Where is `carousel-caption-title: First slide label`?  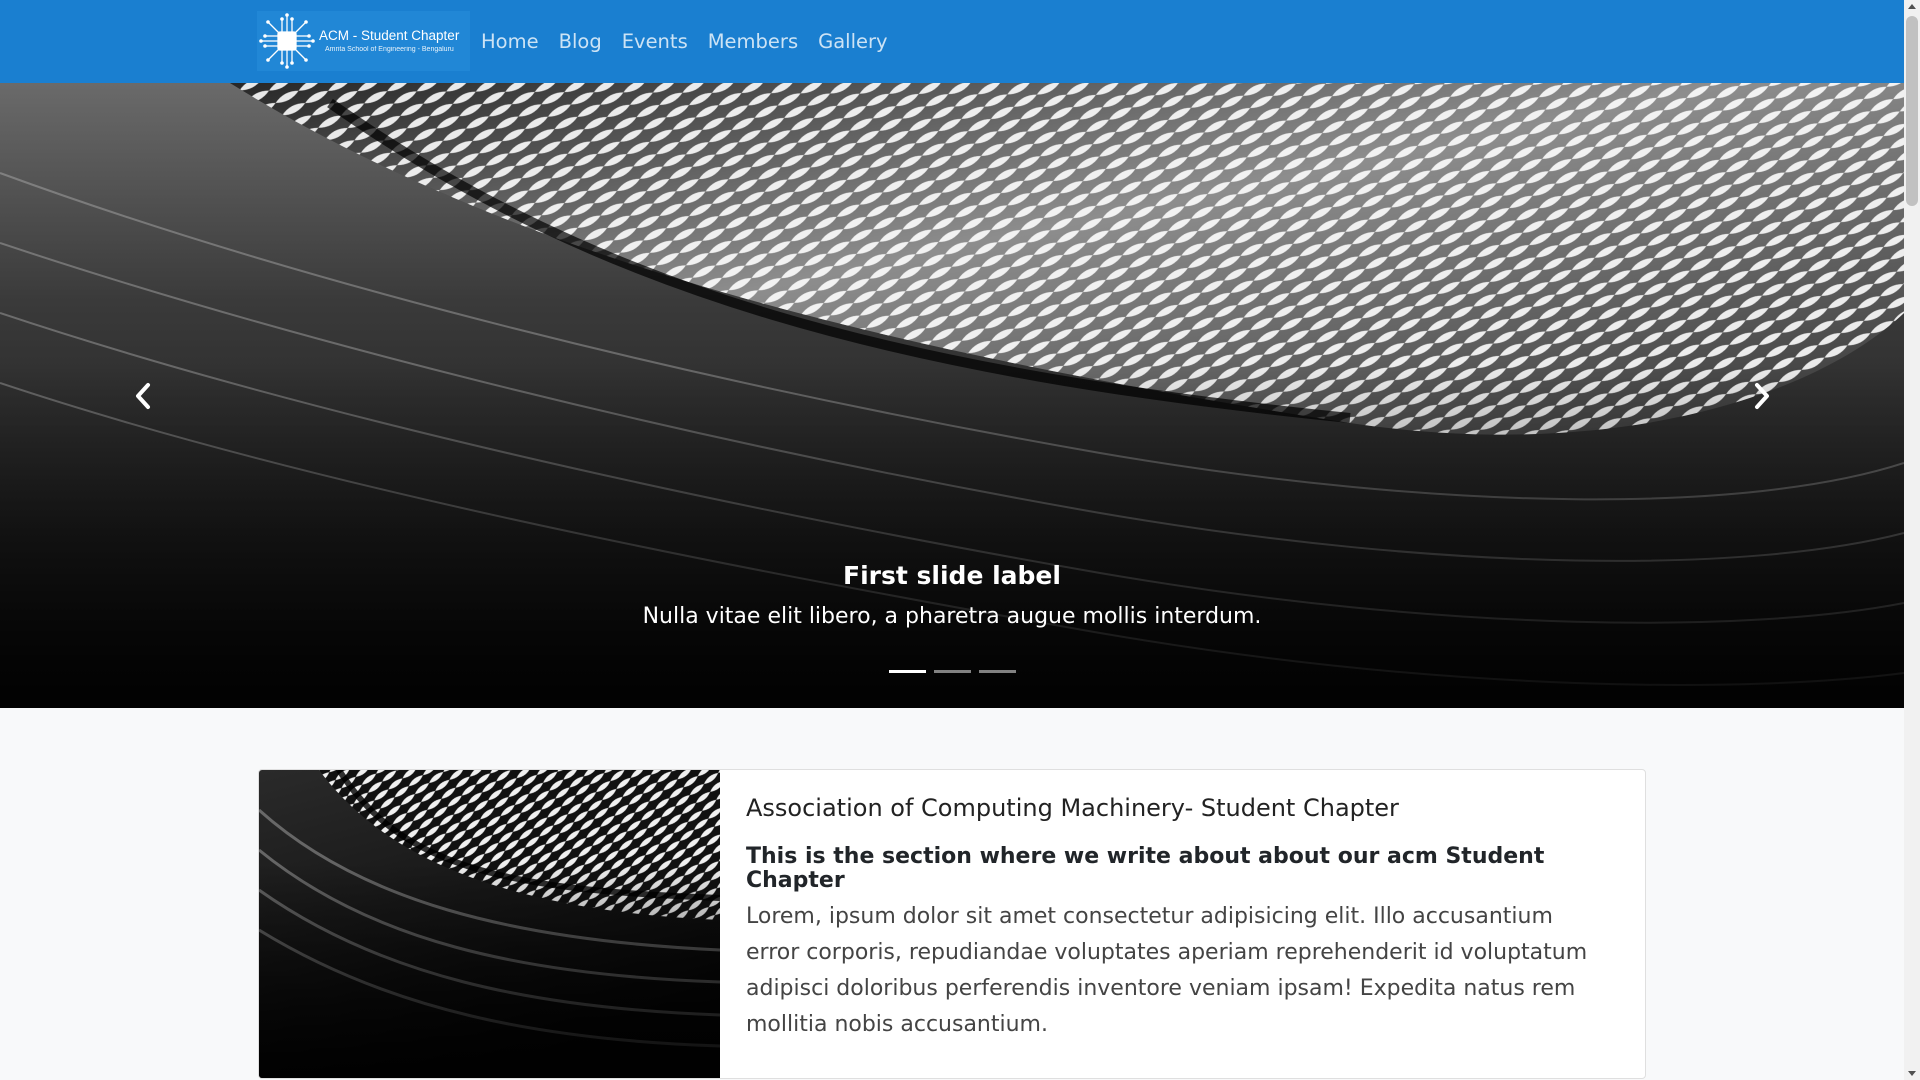
carousel-caption-title: First slide label is located at coordinates (952, 575).